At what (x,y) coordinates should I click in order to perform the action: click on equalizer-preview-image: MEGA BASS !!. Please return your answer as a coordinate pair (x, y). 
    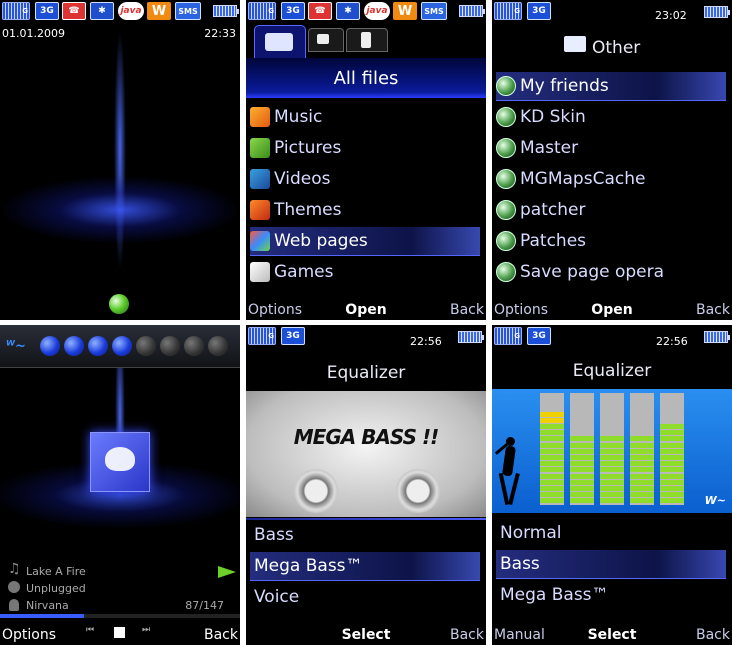
    Looking at the image, I should click on (366, 454).